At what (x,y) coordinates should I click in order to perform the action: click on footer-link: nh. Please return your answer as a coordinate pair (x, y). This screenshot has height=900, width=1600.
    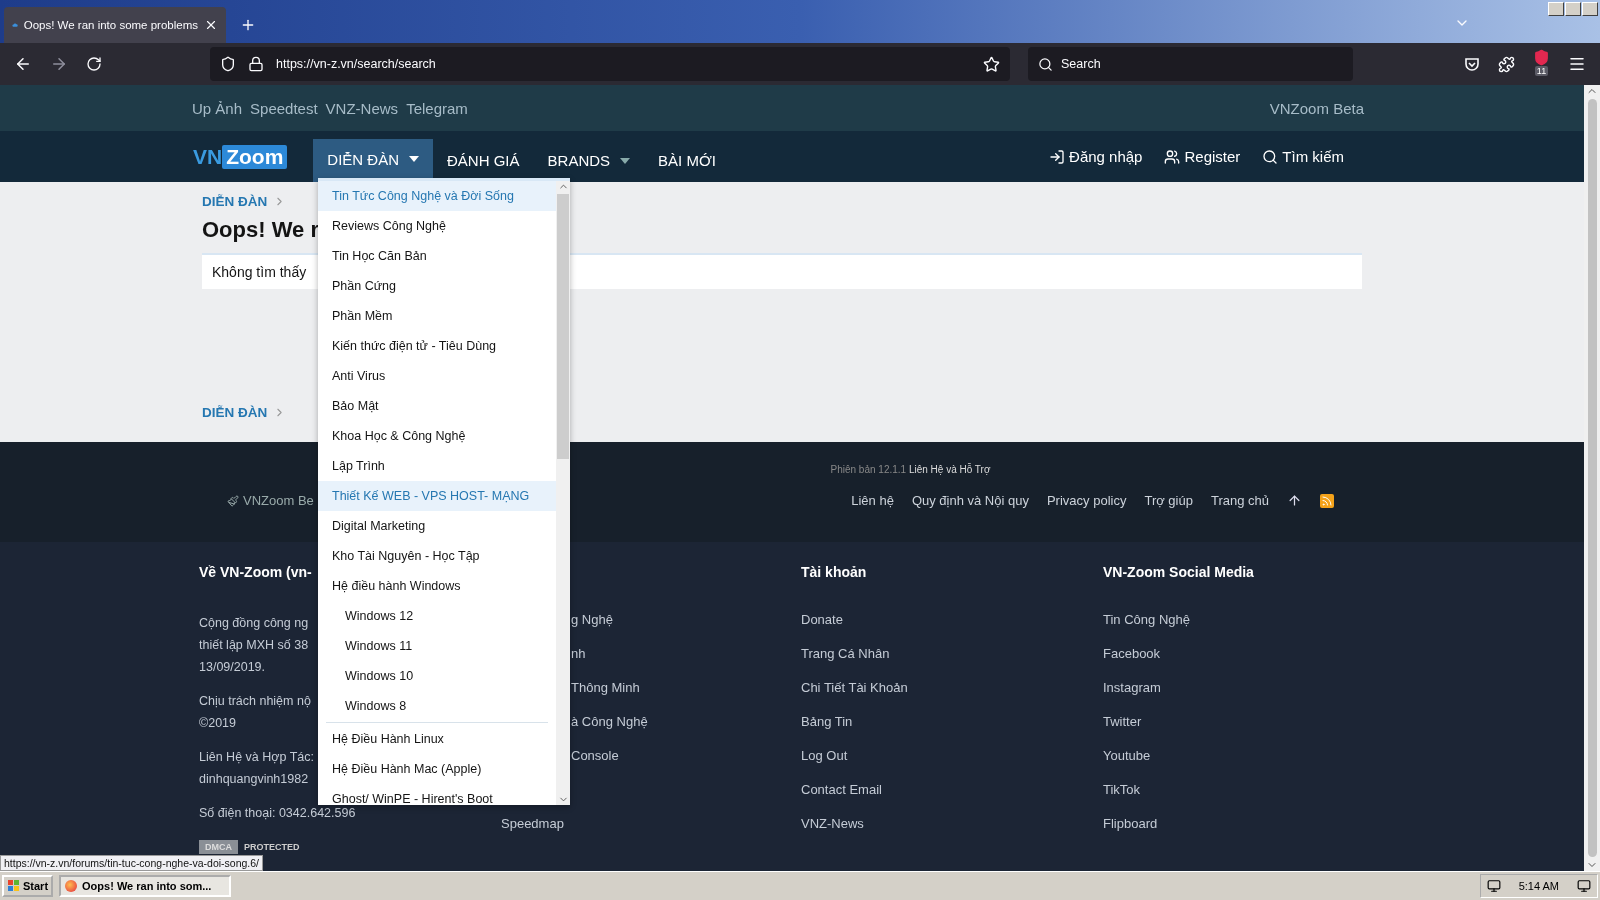
    Looking at the image, I should click on (578, 653).